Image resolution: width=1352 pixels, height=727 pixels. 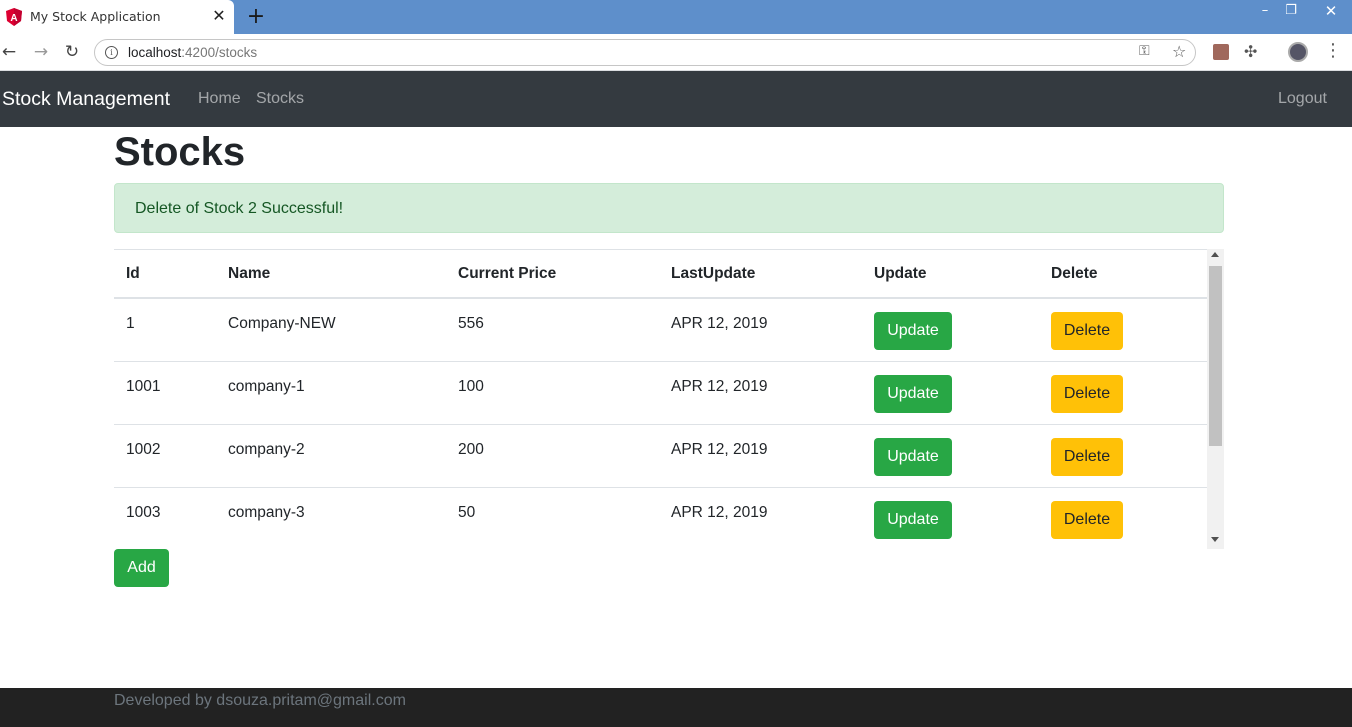 What do you see at coordinates (471, 386) in the screenshot?
I see `cell-price: 100` at bounding box center [471, 386].